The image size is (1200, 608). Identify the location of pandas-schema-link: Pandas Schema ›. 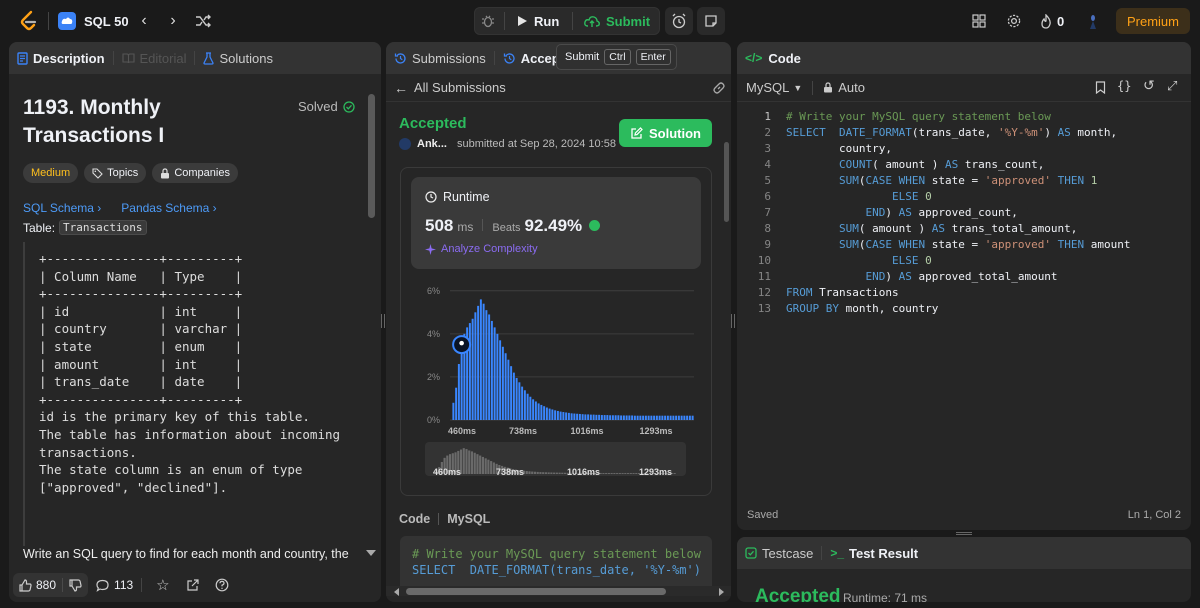
(168, 208).